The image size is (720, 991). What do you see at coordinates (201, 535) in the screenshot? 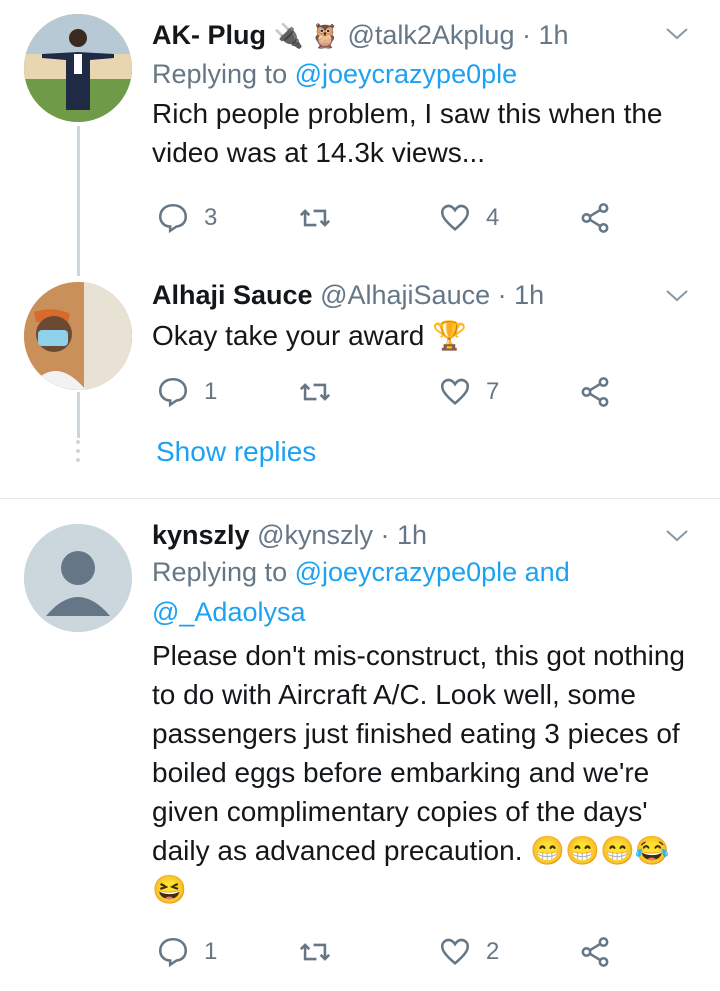
I see `display-name: kynszly` at bounding box center [201, 535].